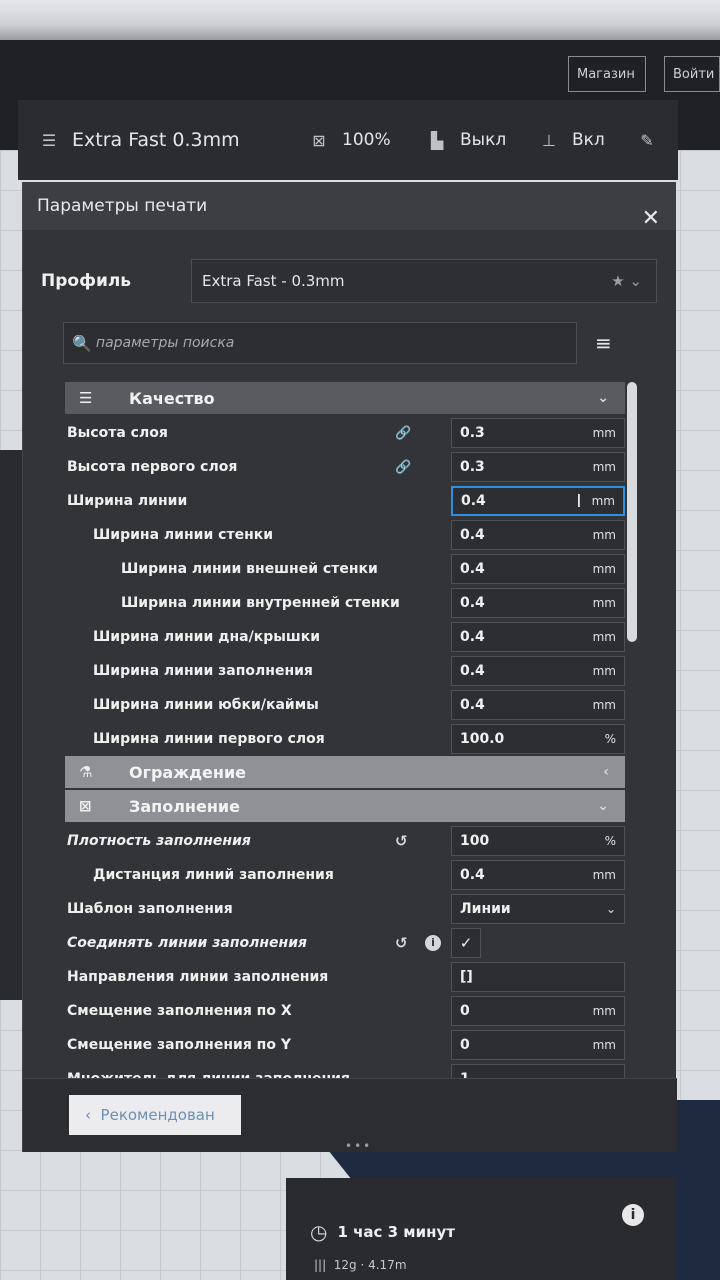 The width and height of the screenshot is (720, 1280). I want to click on setting-label: Ширина линии стенки, so click(183, 535).